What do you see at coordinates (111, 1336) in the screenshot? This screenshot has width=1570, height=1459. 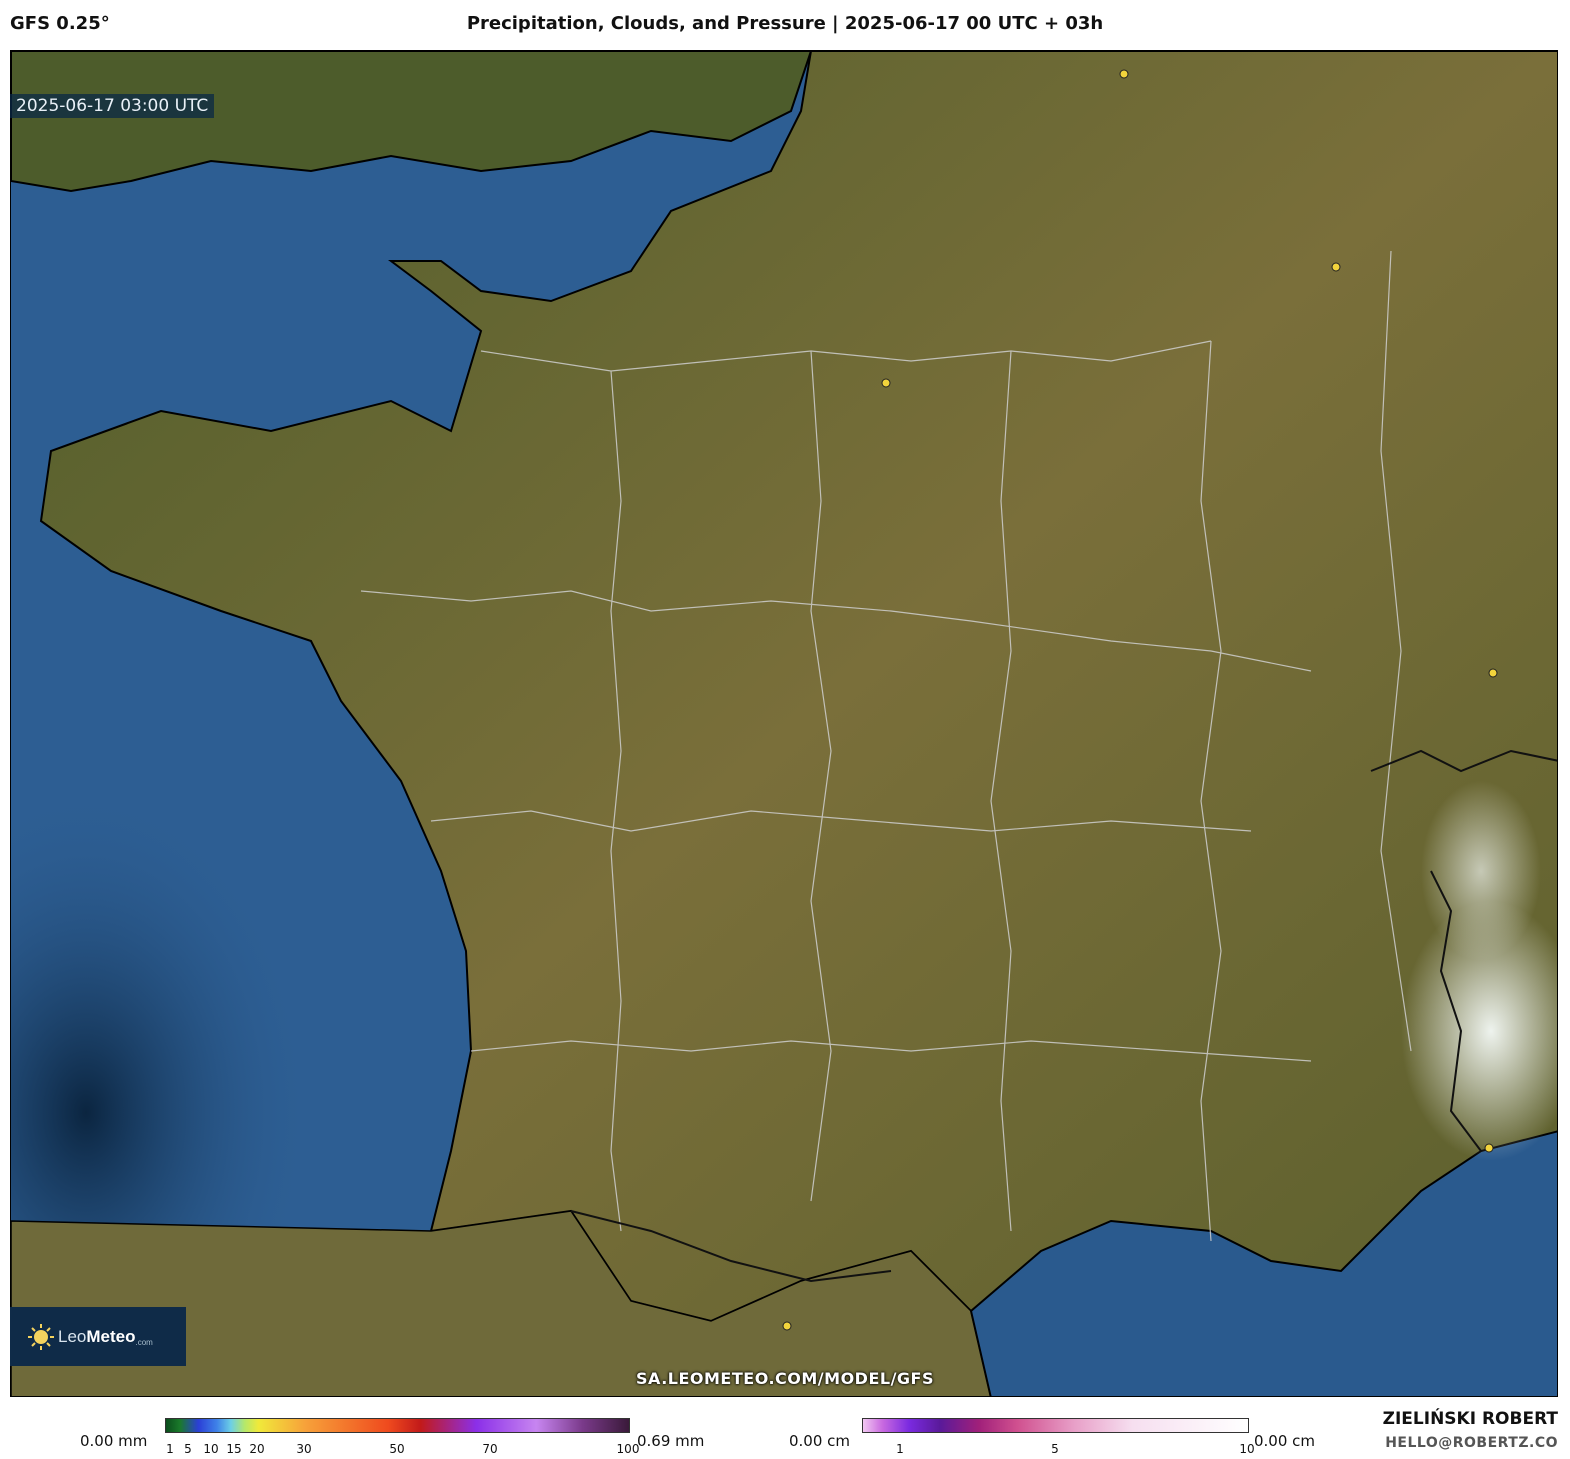 I see `logo-text-meteo: Meteo` at bounding box center [111, 1336].